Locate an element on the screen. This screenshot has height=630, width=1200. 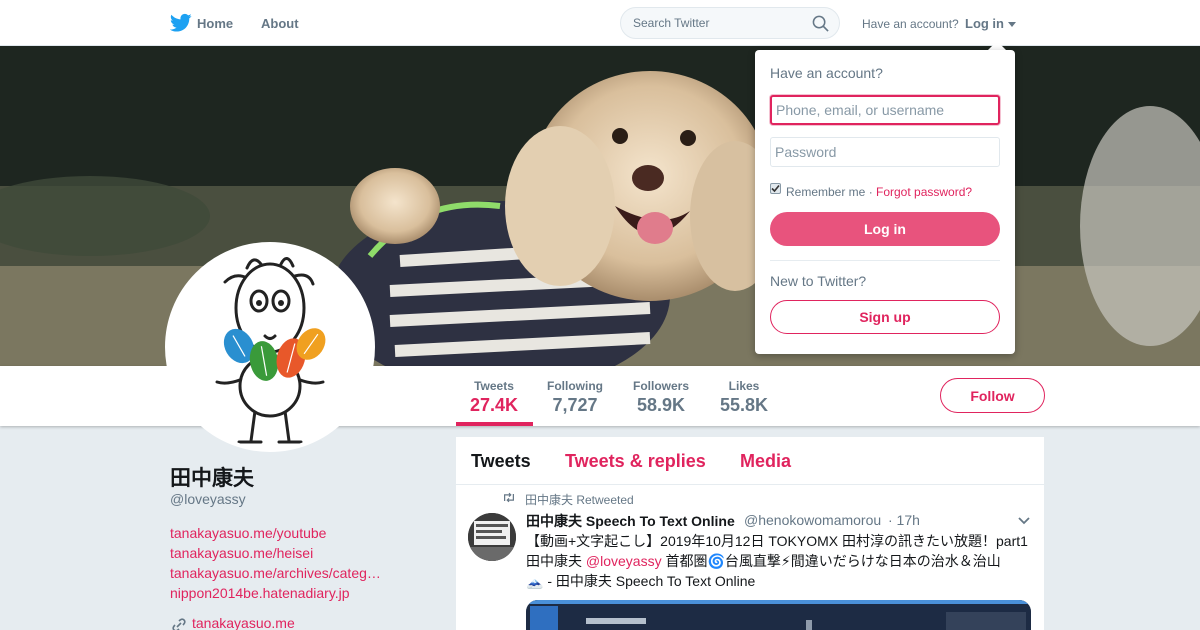
stat-label: Followers is located at coordinates (660, 386).